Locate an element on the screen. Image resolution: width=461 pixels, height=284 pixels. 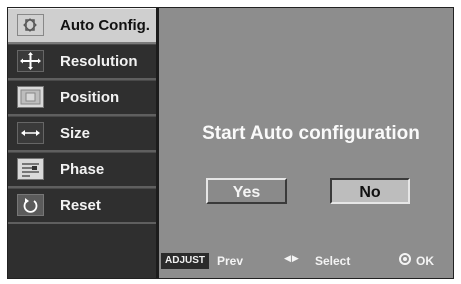
sidebar-item-label: Reset is located at coordinates (80, 205).